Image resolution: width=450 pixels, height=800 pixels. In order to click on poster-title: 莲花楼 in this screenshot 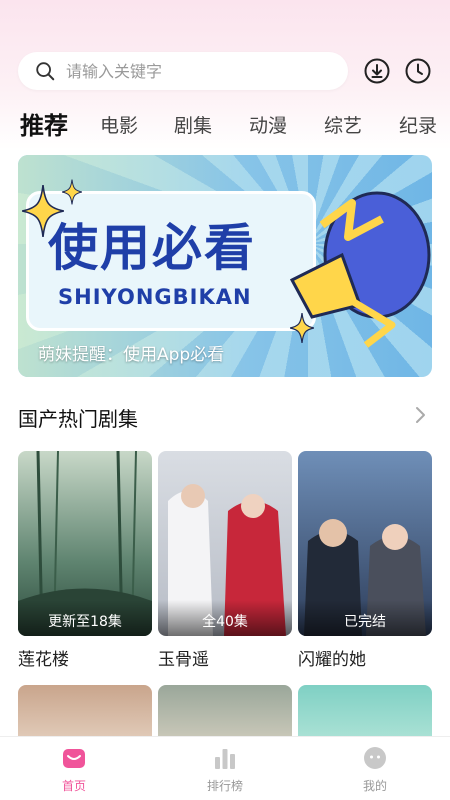, I will do `click(43, 657)`.